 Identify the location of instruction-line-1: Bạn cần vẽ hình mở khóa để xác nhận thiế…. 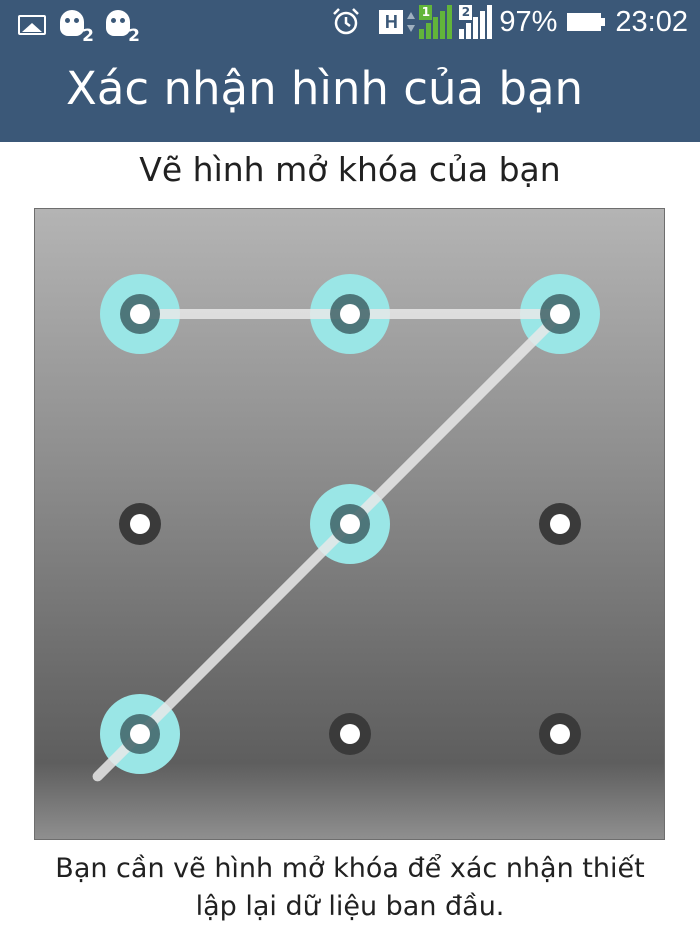
(350, 868).